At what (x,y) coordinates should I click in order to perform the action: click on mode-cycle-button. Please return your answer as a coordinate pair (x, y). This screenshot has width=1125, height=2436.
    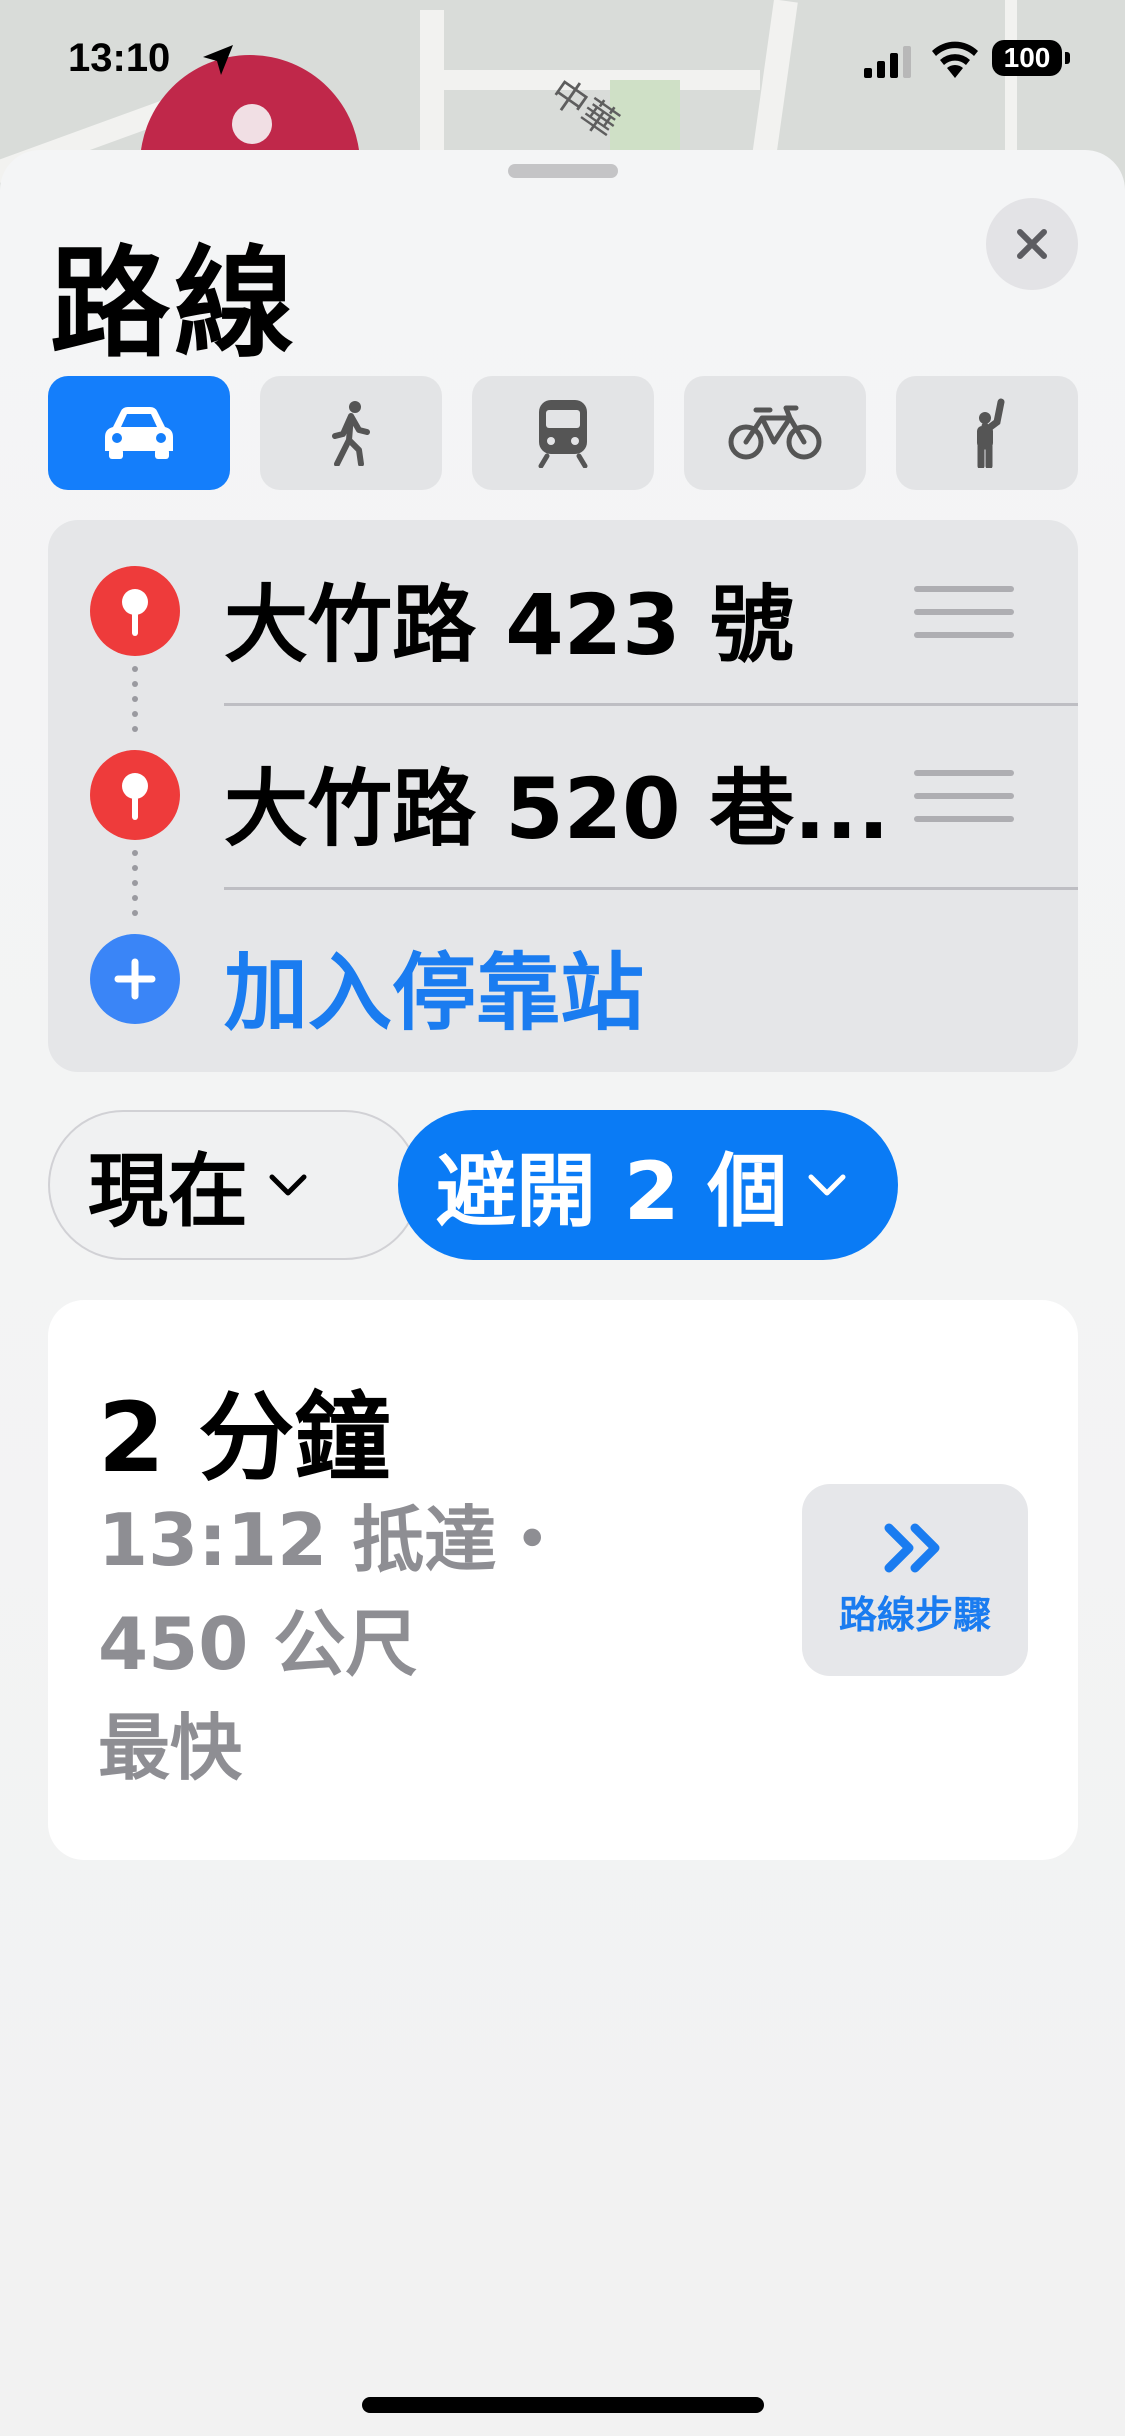
    Looking at the image, I should click on (775, 433).